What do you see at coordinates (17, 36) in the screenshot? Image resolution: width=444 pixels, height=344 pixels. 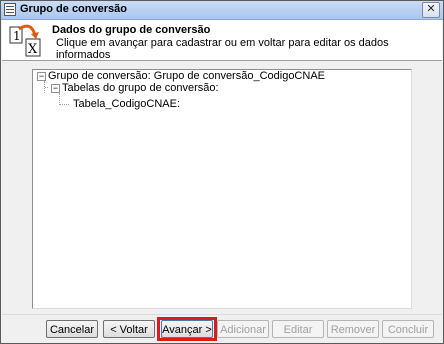 I see `svg-text: 1` at bounding box center [17, 36].